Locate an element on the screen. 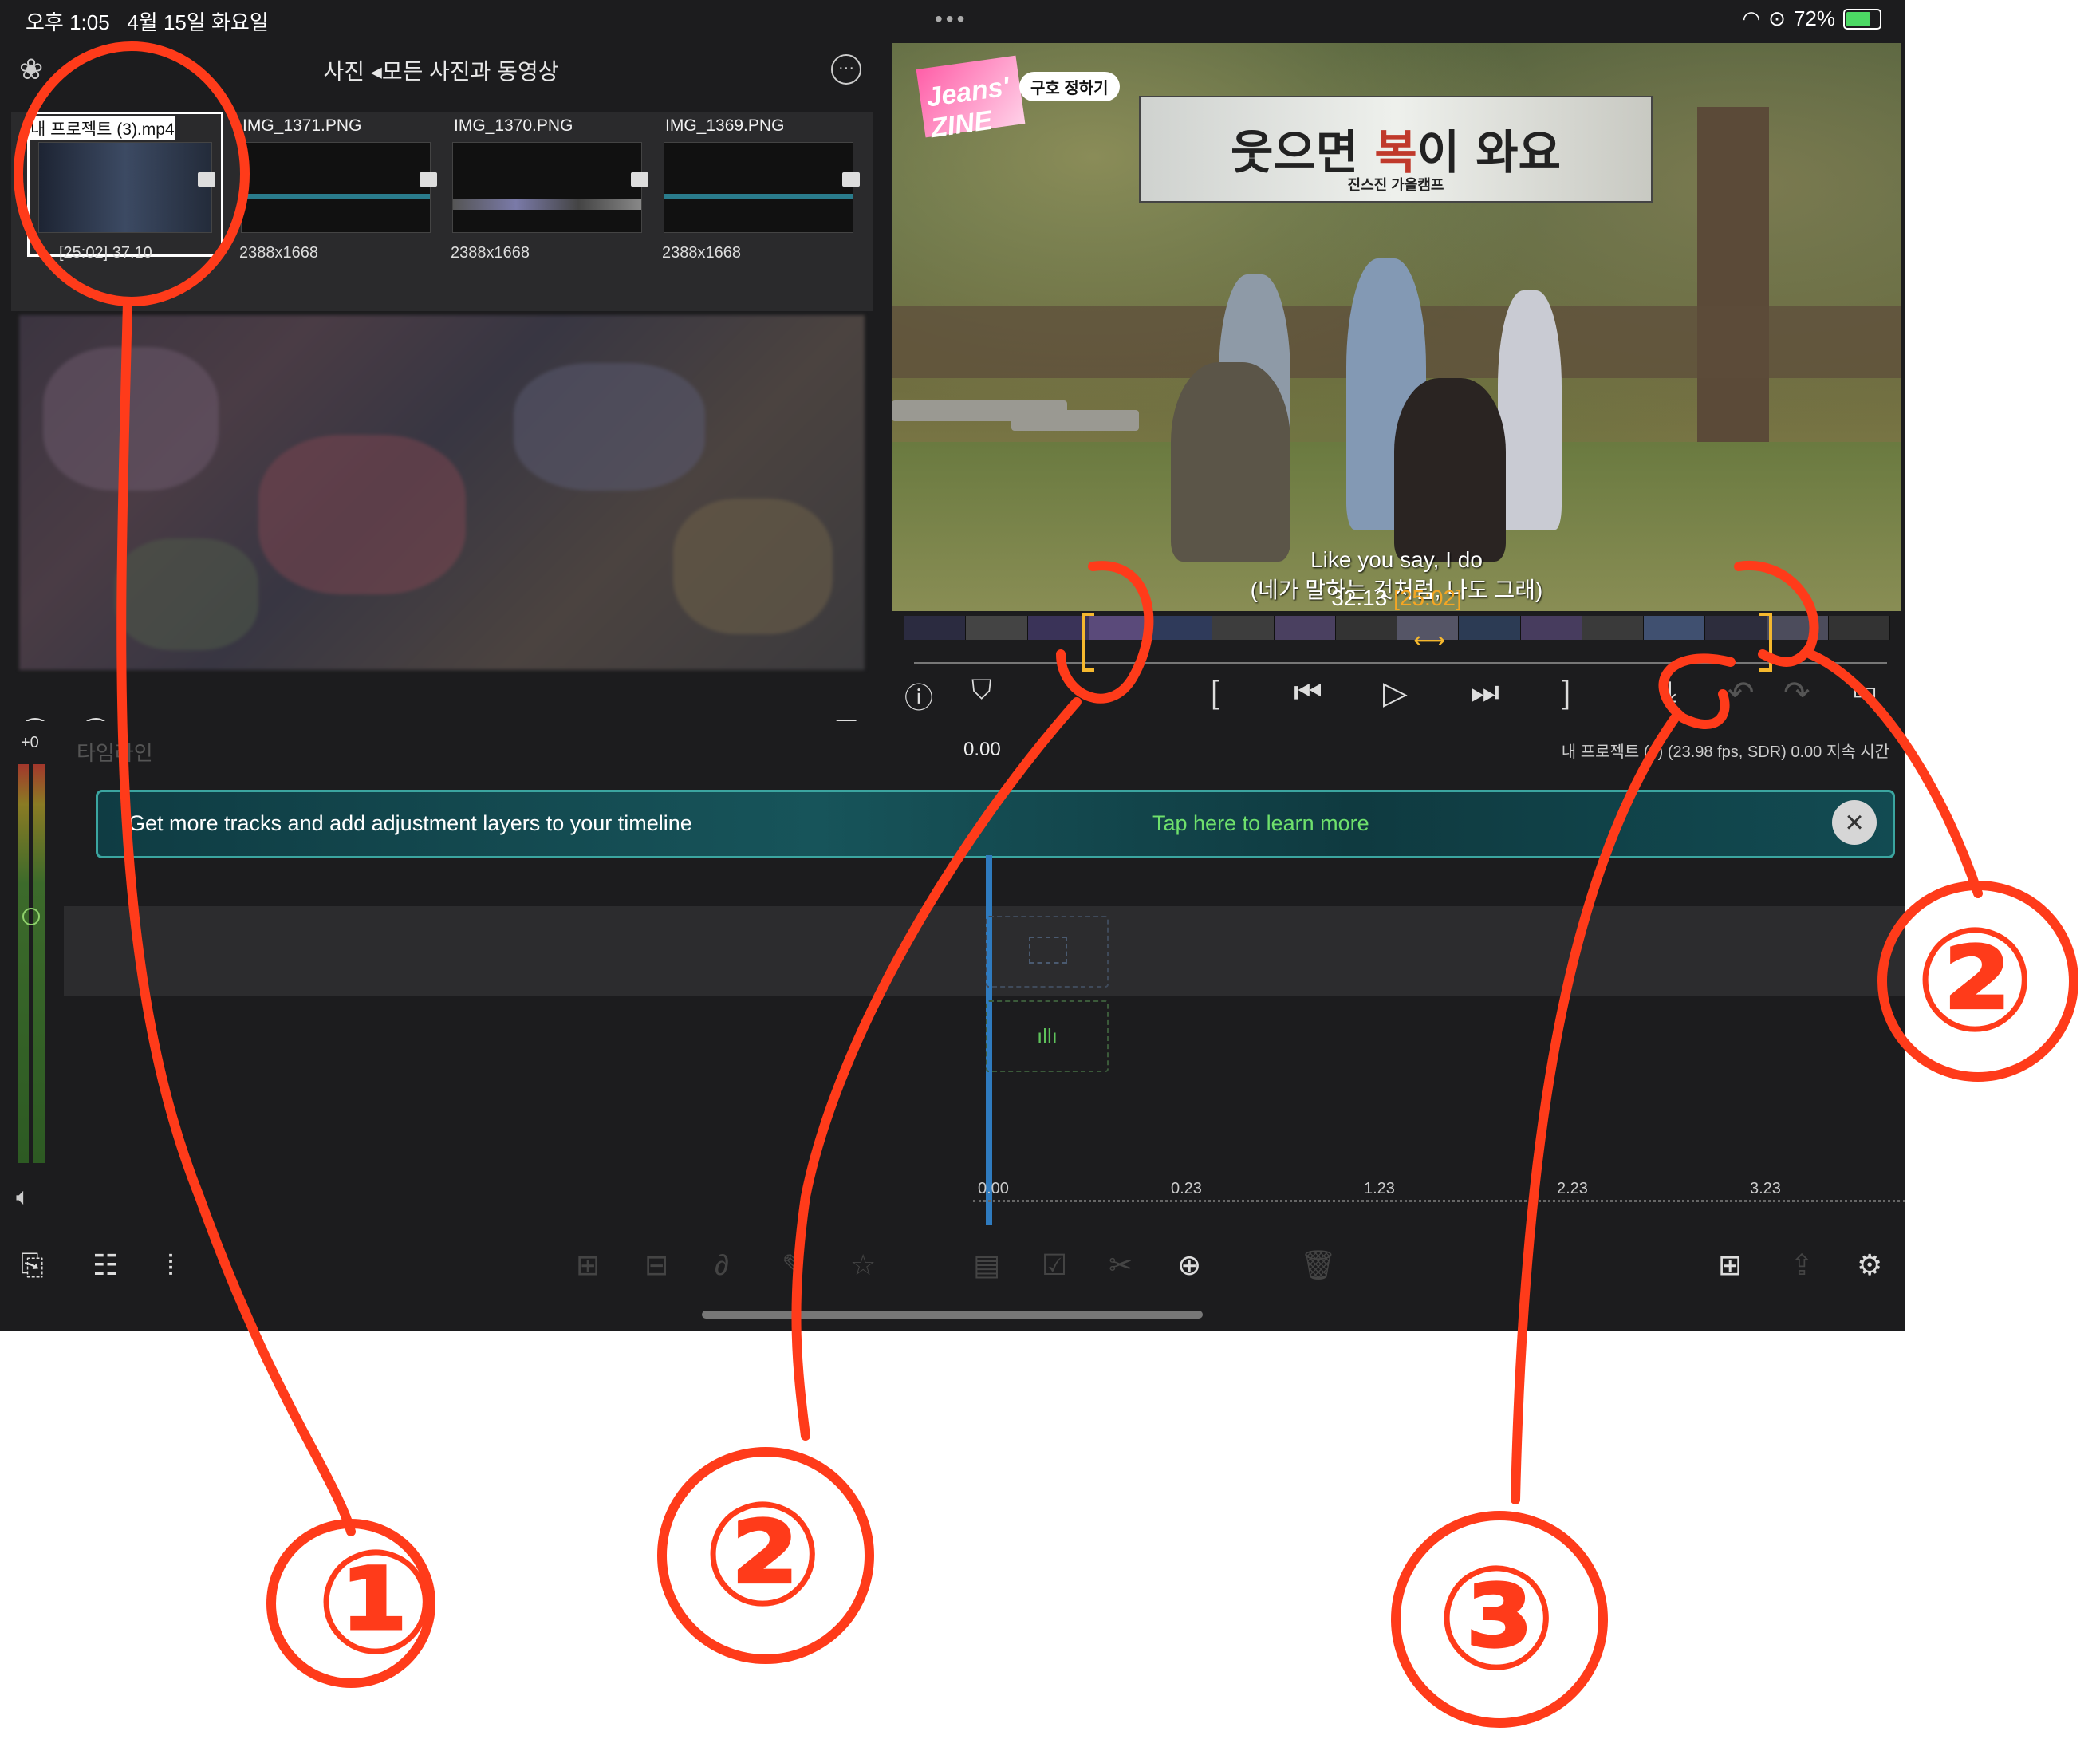 This screenshot has width=2100, height=1747. skip-forward-icon: ⏭ is located at coordinates (1485, 693).